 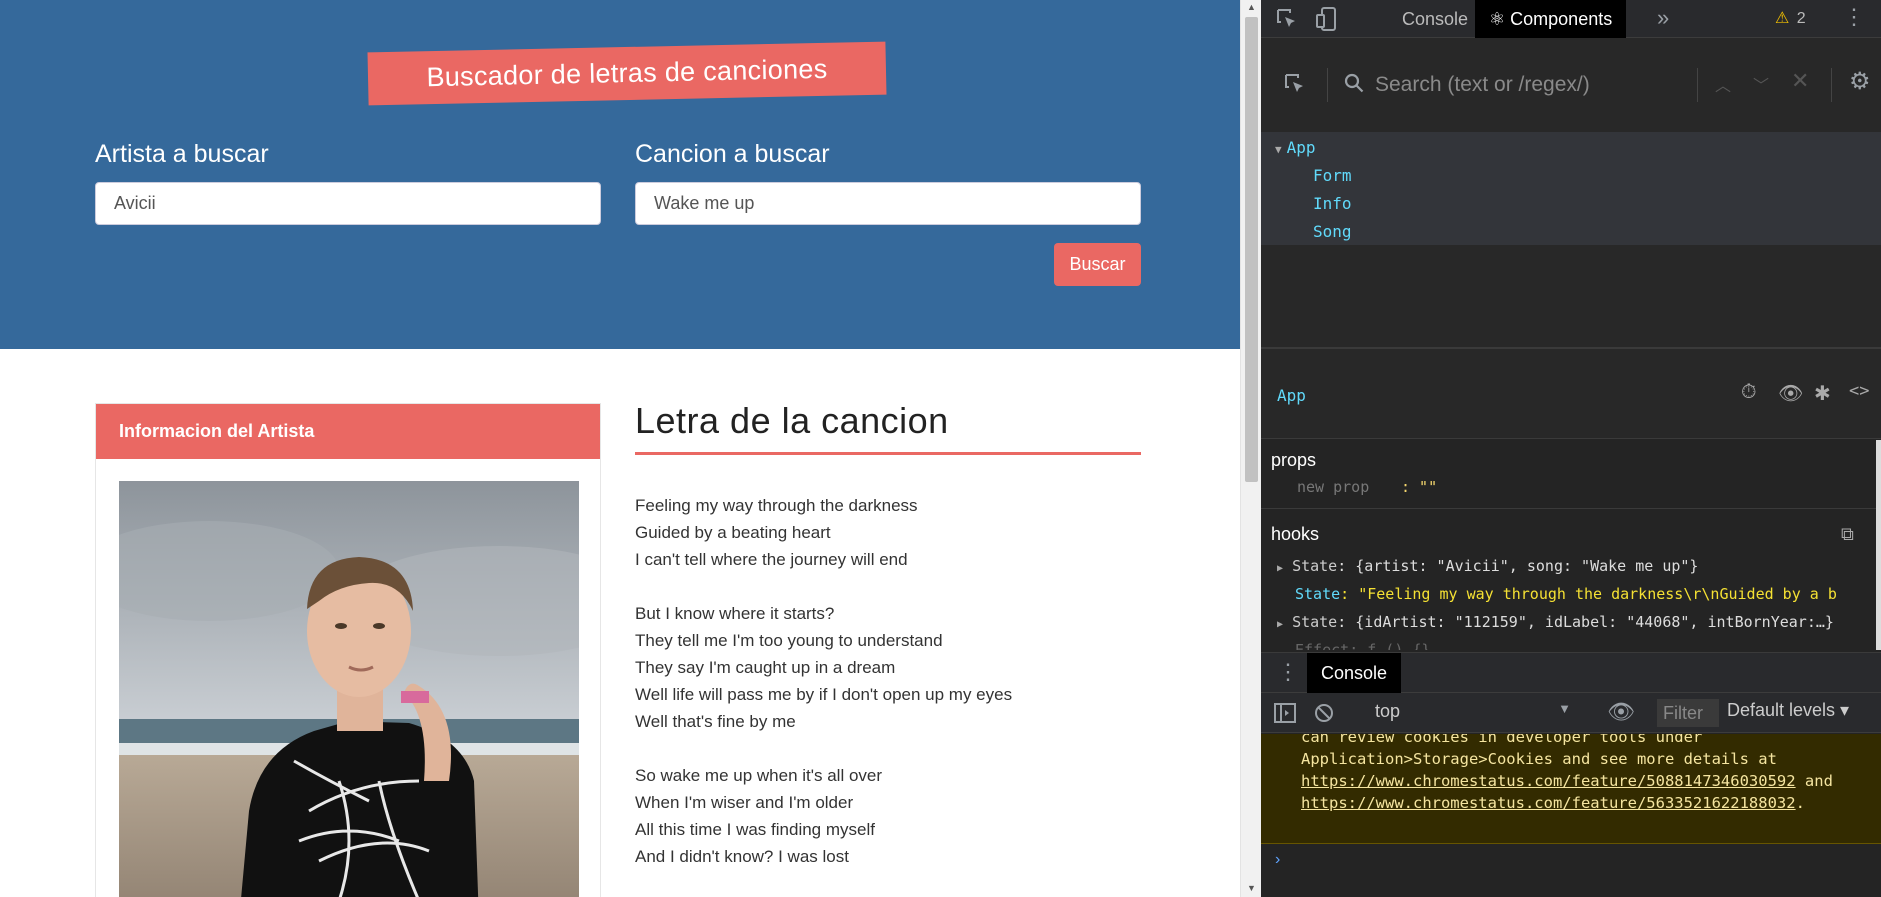 I want to click on warning-icon: ⚠, so click(x=1782, y=18).